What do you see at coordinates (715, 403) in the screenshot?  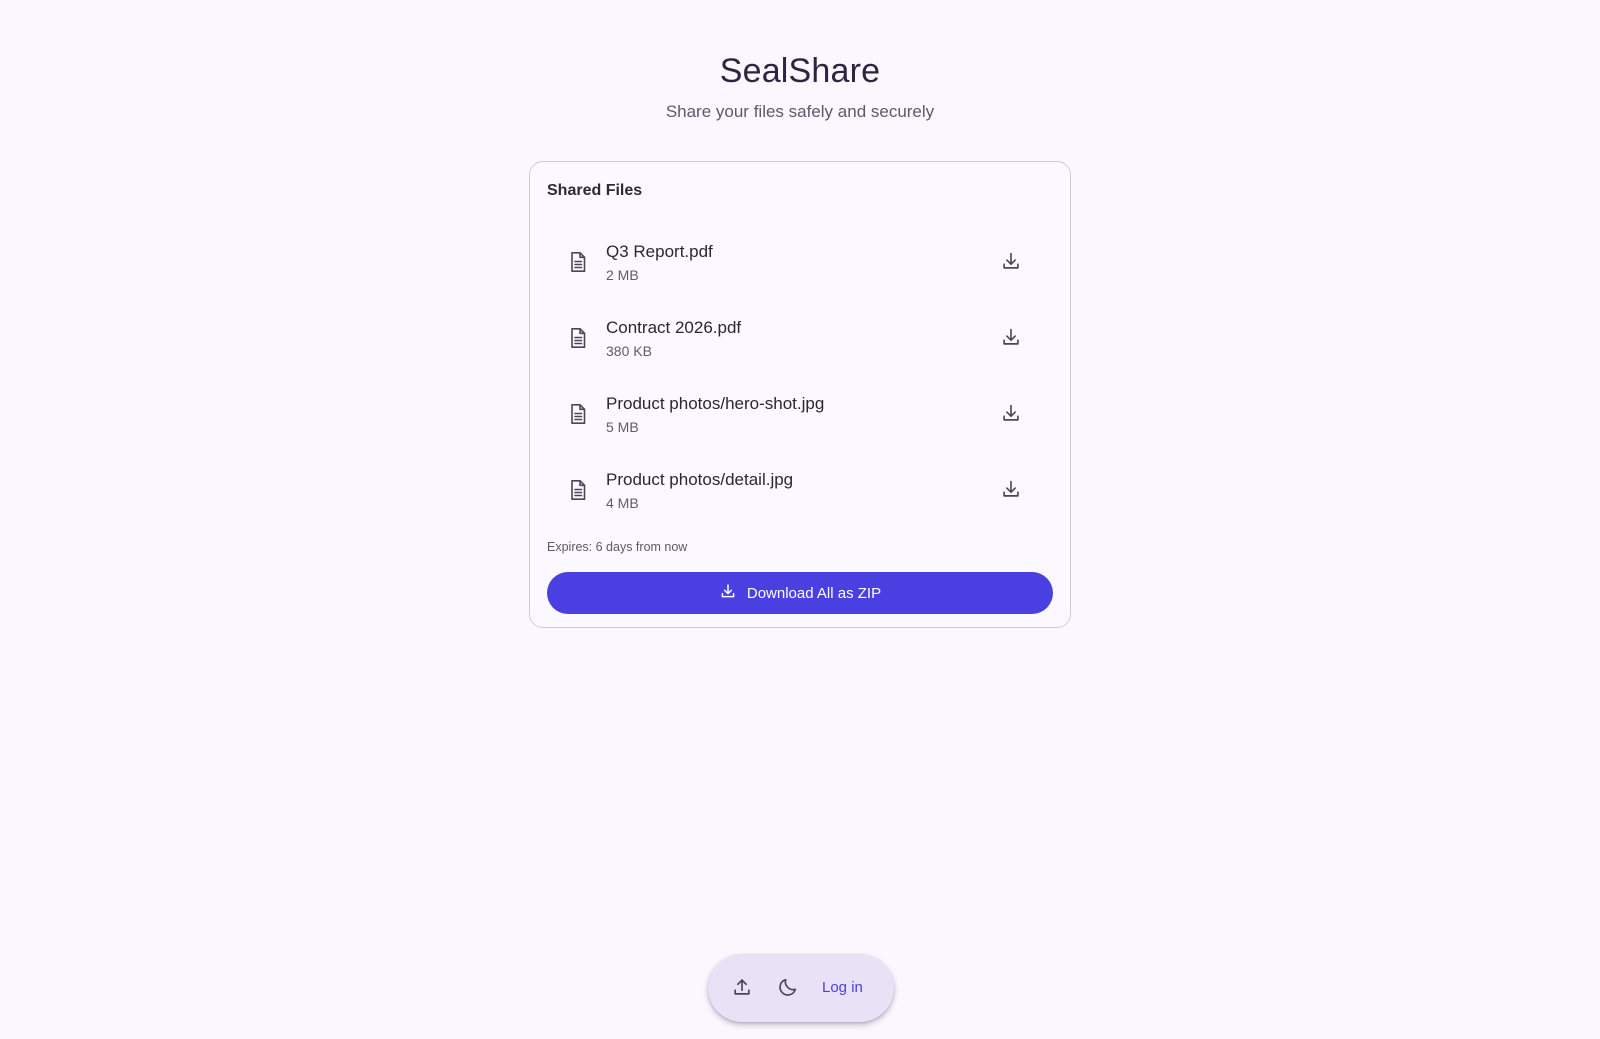 I see `file-name: Product photos/hero-shot.jpg` at bounding box center [715, 403].